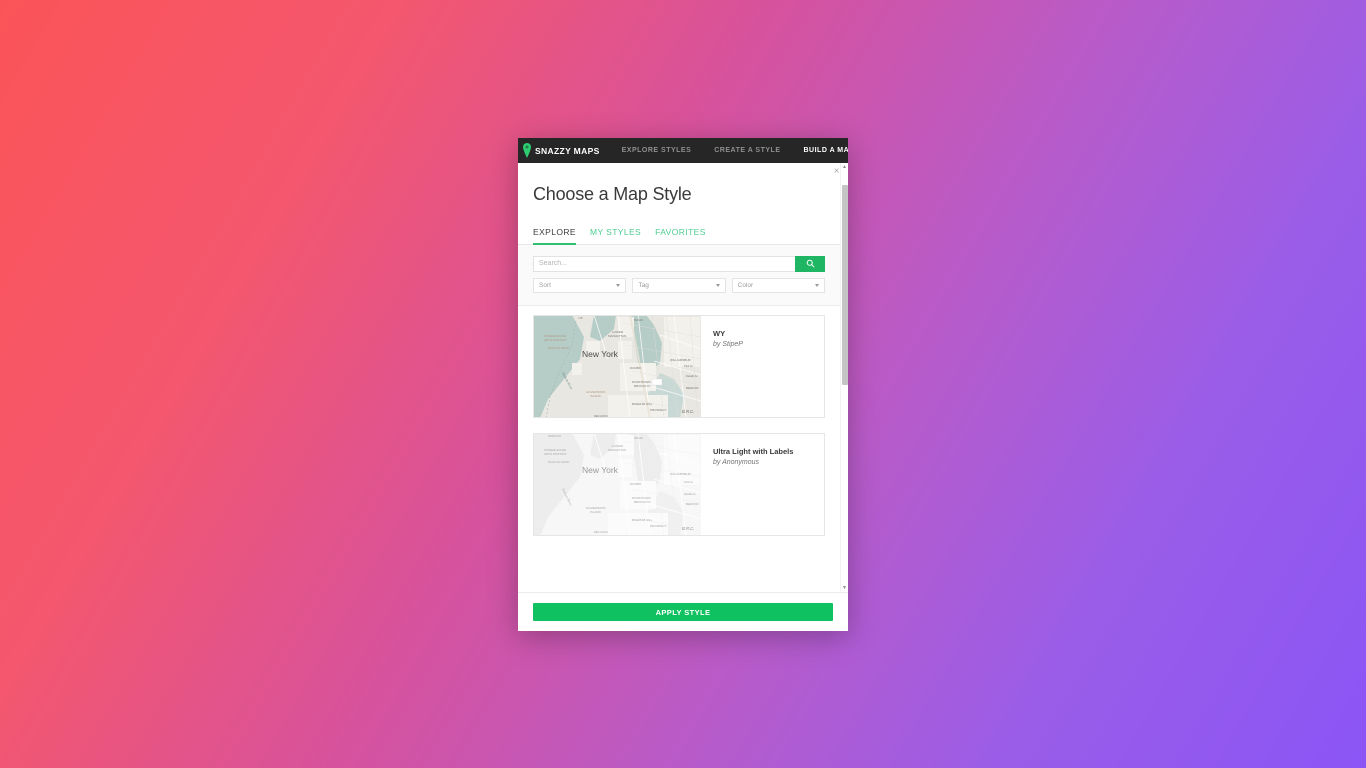 This screenshot has width=1366, height=768. What do you see at coordinates (844, 167) in the screenshot?
I see `scroll-up-icon: ▲` at bounding box center [844, 167].